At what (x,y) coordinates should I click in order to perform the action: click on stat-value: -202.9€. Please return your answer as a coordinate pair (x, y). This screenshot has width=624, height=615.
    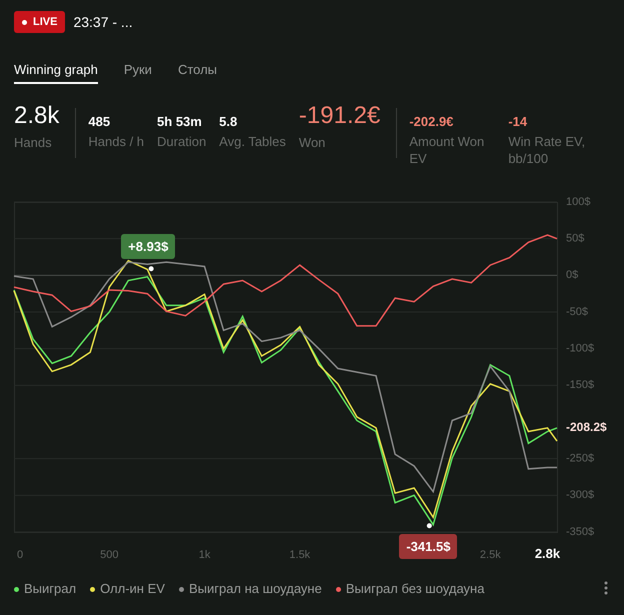
    Looking at the image, I should click on (431, 121).